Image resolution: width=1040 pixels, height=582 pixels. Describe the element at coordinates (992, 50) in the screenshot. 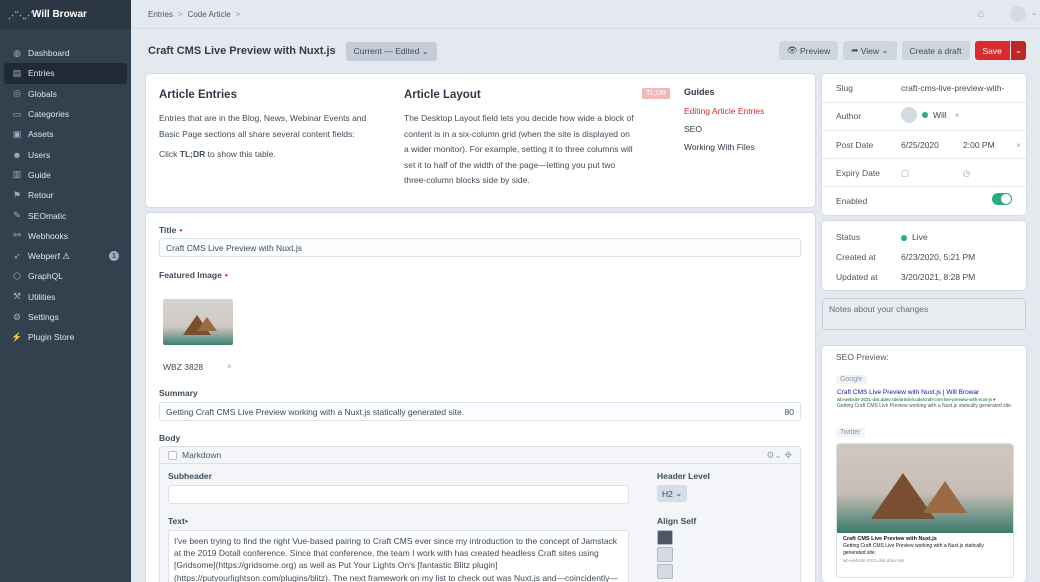

I see `save-button: Save` at that location.